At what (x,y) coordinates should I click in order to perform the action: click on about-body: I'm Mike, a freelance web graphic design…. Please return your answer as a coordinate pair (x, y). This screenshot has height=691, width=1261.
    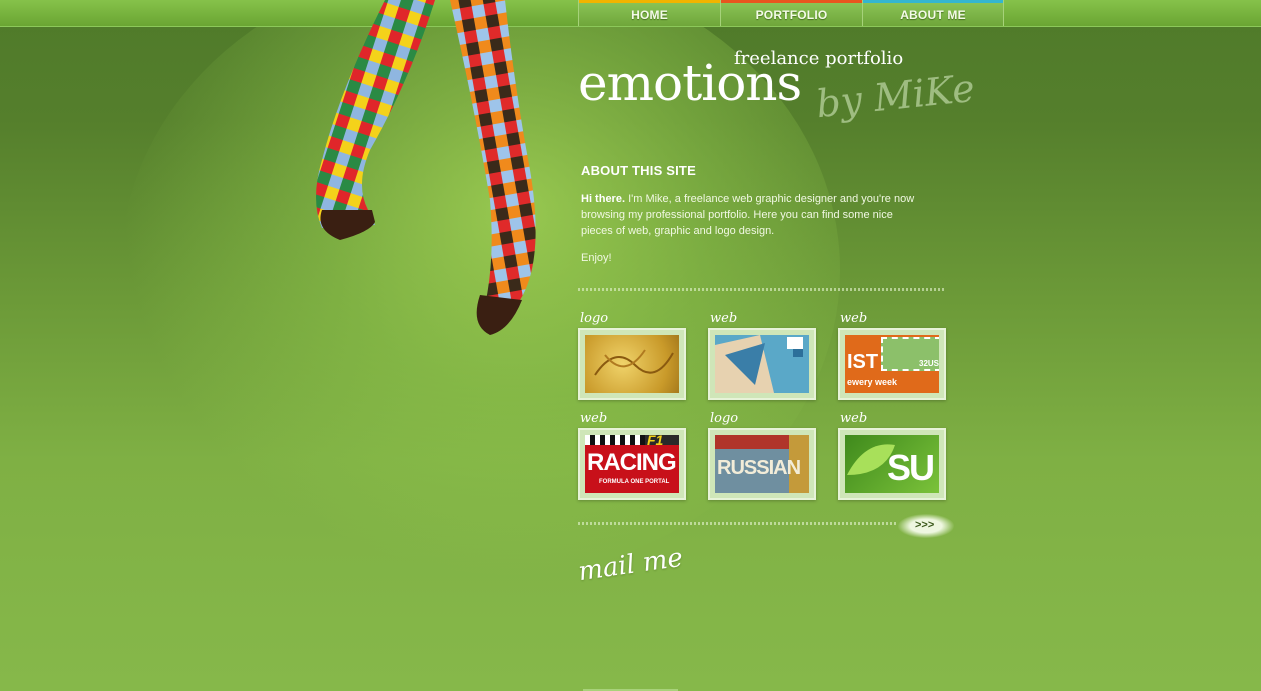
    Looking at the image, I should click on (748, 215).